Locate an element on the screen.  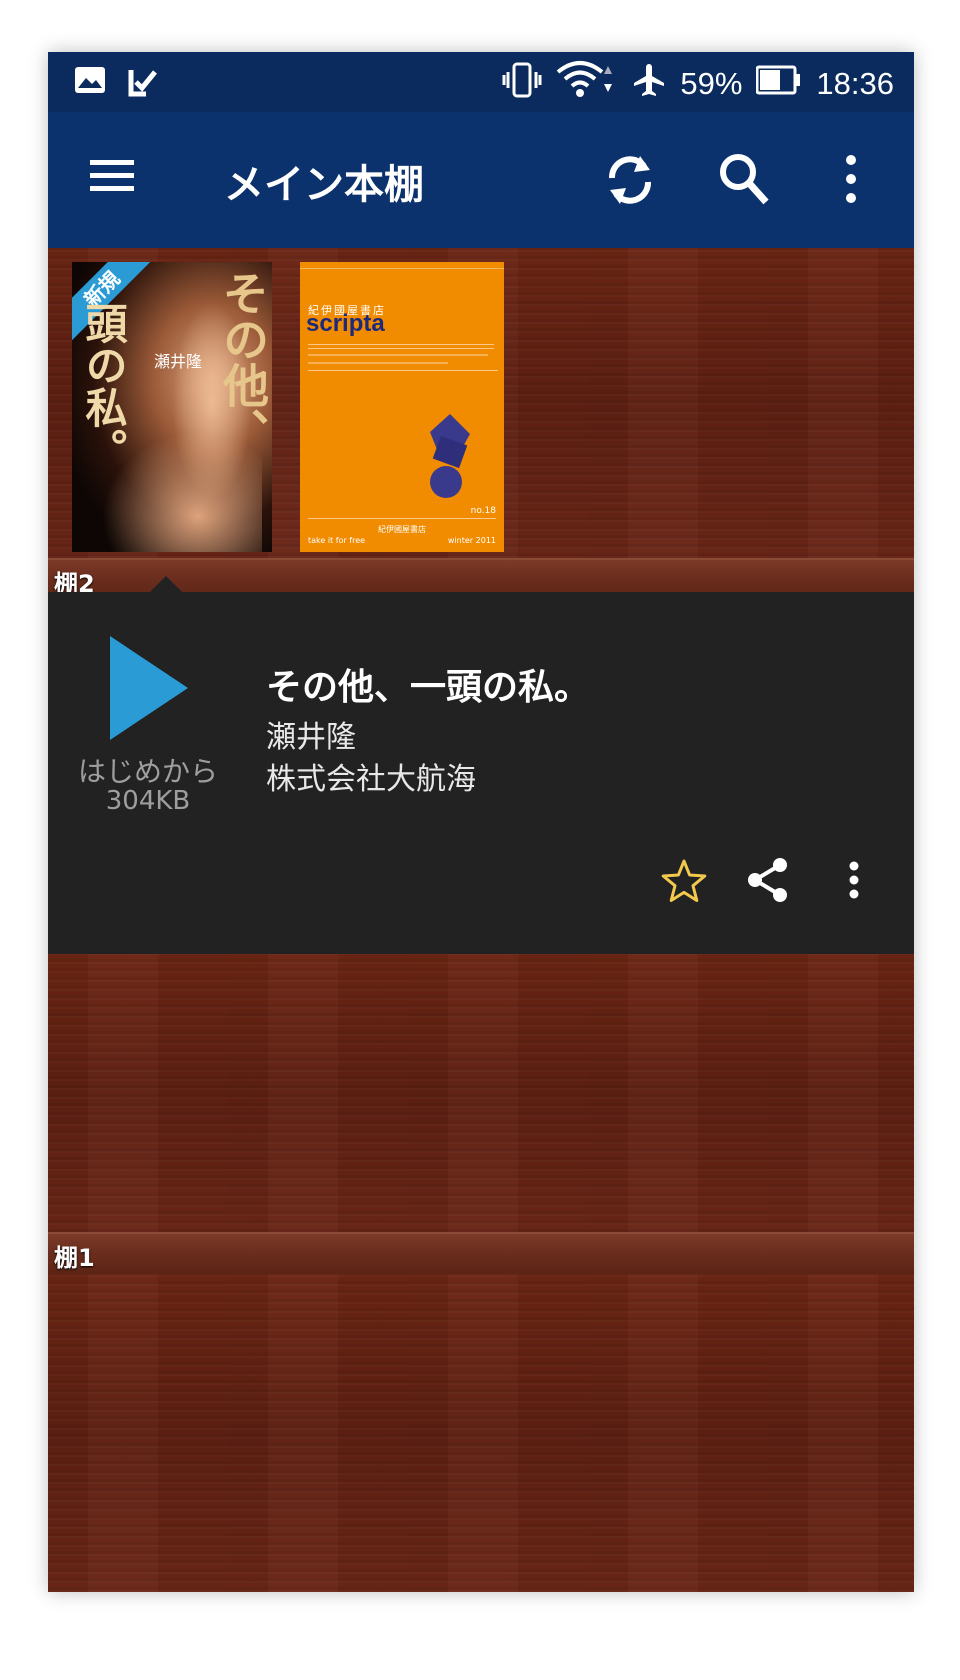
battery-icon is located at coordinates (778, 84).